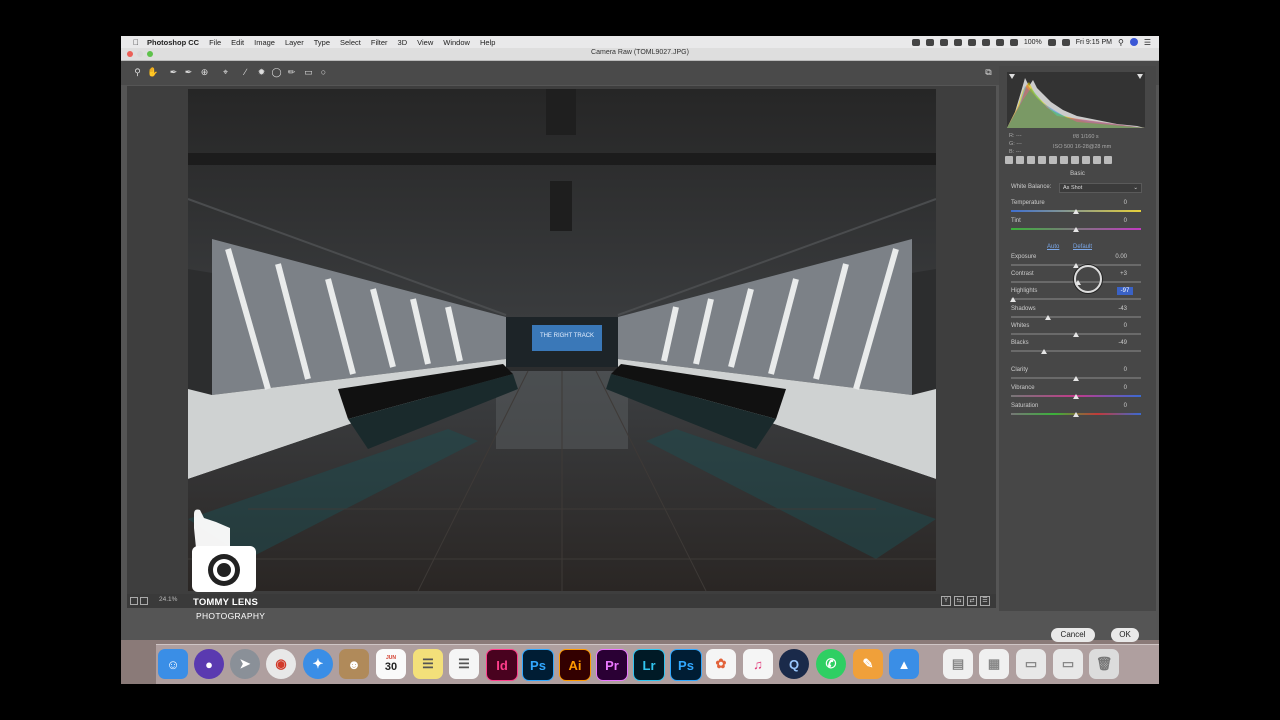 This screenshot has height=720, width=1280. What do you see at coordinates (173, 42) in the screenshot?
I see `menu-app-name: Photoshop CC` at bounding box center [173, 42].